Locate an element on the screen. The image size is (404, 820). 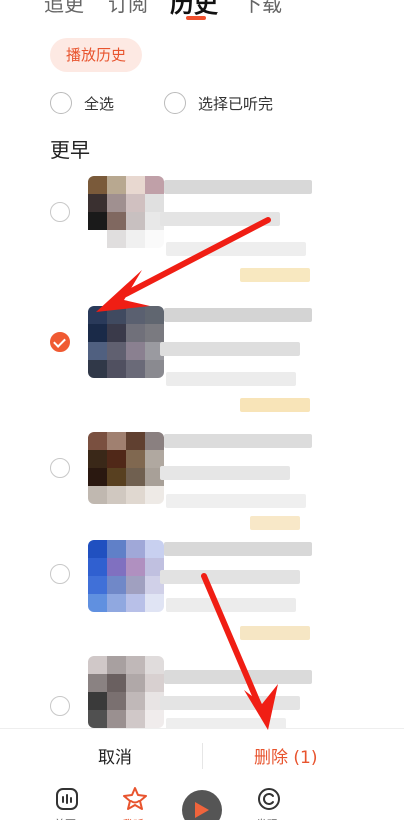
select-all-radio-icon is located at coordinates (61, 103).